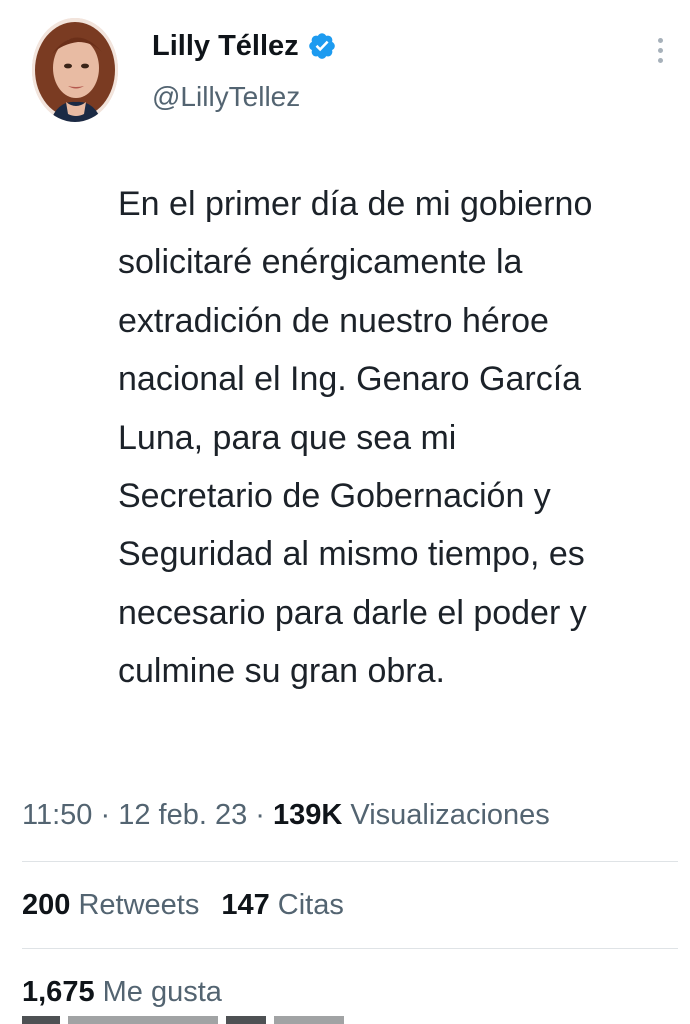  Describe the element at coordinates (46, 905) in the screenshot. I see `retweets-count: 200` at that location.